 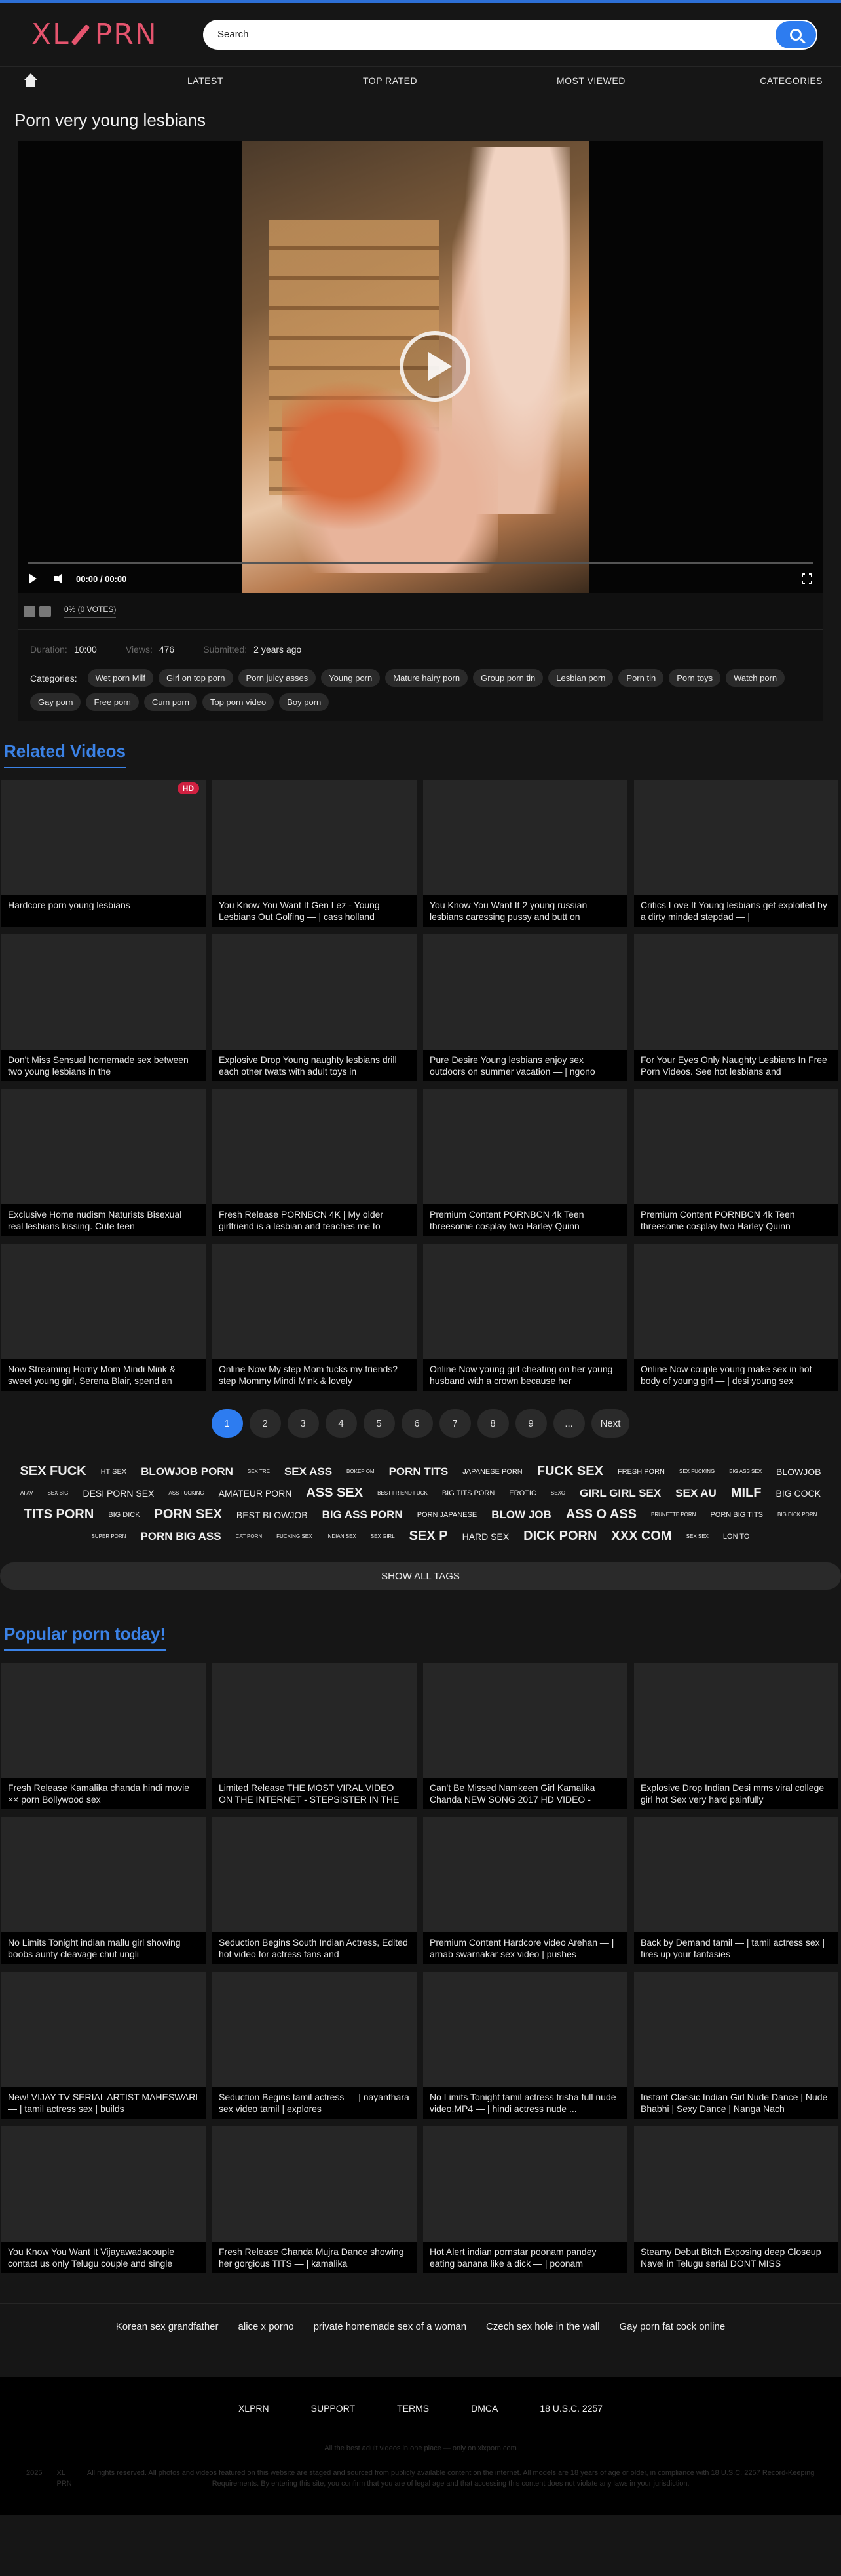 I want to click on page-button: 4, so click(x=341, y=1423).